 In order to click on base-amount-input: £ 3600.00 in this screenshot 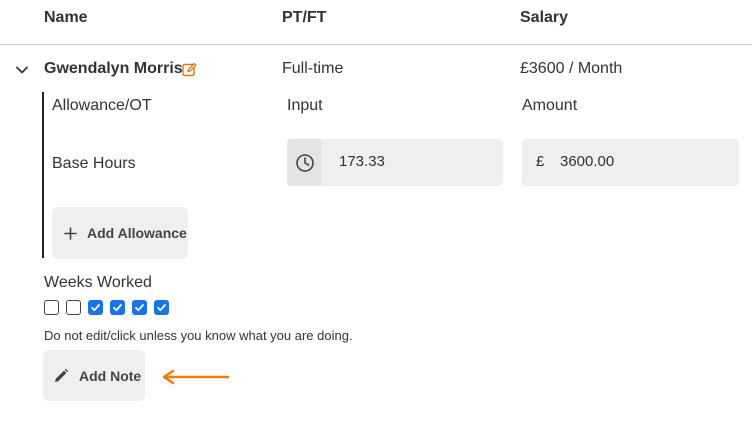, I will do `click(630, 162)`.